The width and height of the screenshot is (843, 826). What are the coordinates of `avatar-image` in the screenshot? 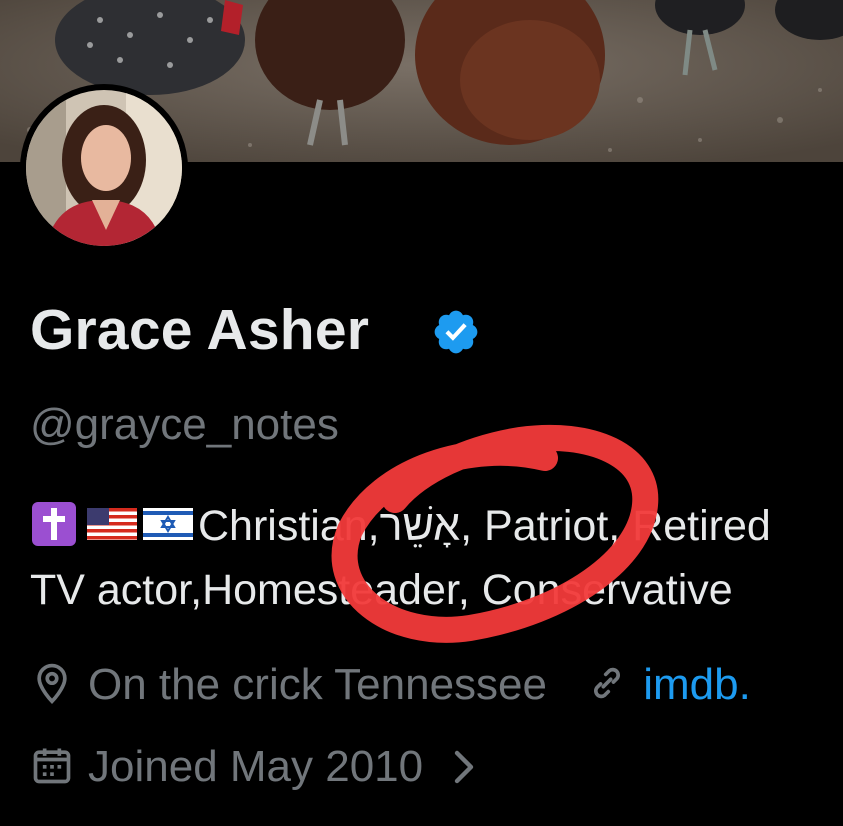 It's located at (104, 168).